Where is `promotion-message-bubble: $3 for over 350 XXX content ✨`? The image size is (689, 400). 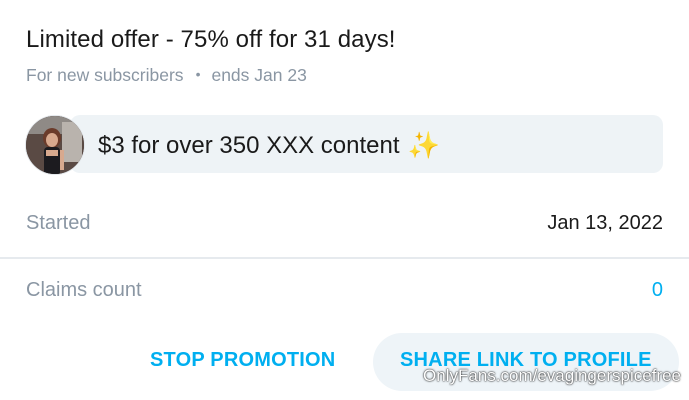
promotion-message-bubble: $3 for over 350 XXX content ✨ is located at coordinates (366, 144).